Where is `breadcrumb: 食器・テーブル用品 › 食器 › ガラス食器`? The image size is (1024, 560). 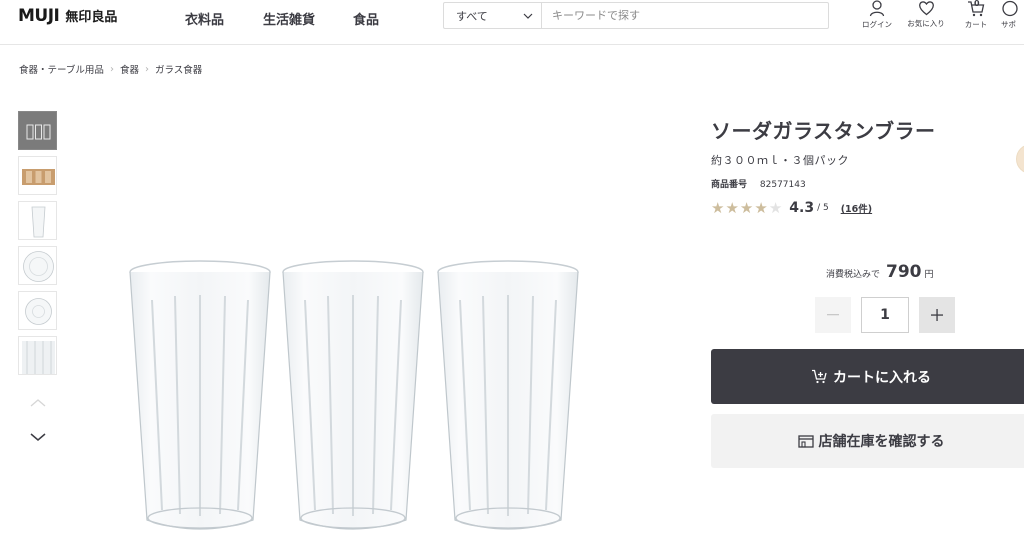
breadcrumb: 食器・テーブル用品 › 食器 › ガラス食器 is located at coordinates (110, 69).